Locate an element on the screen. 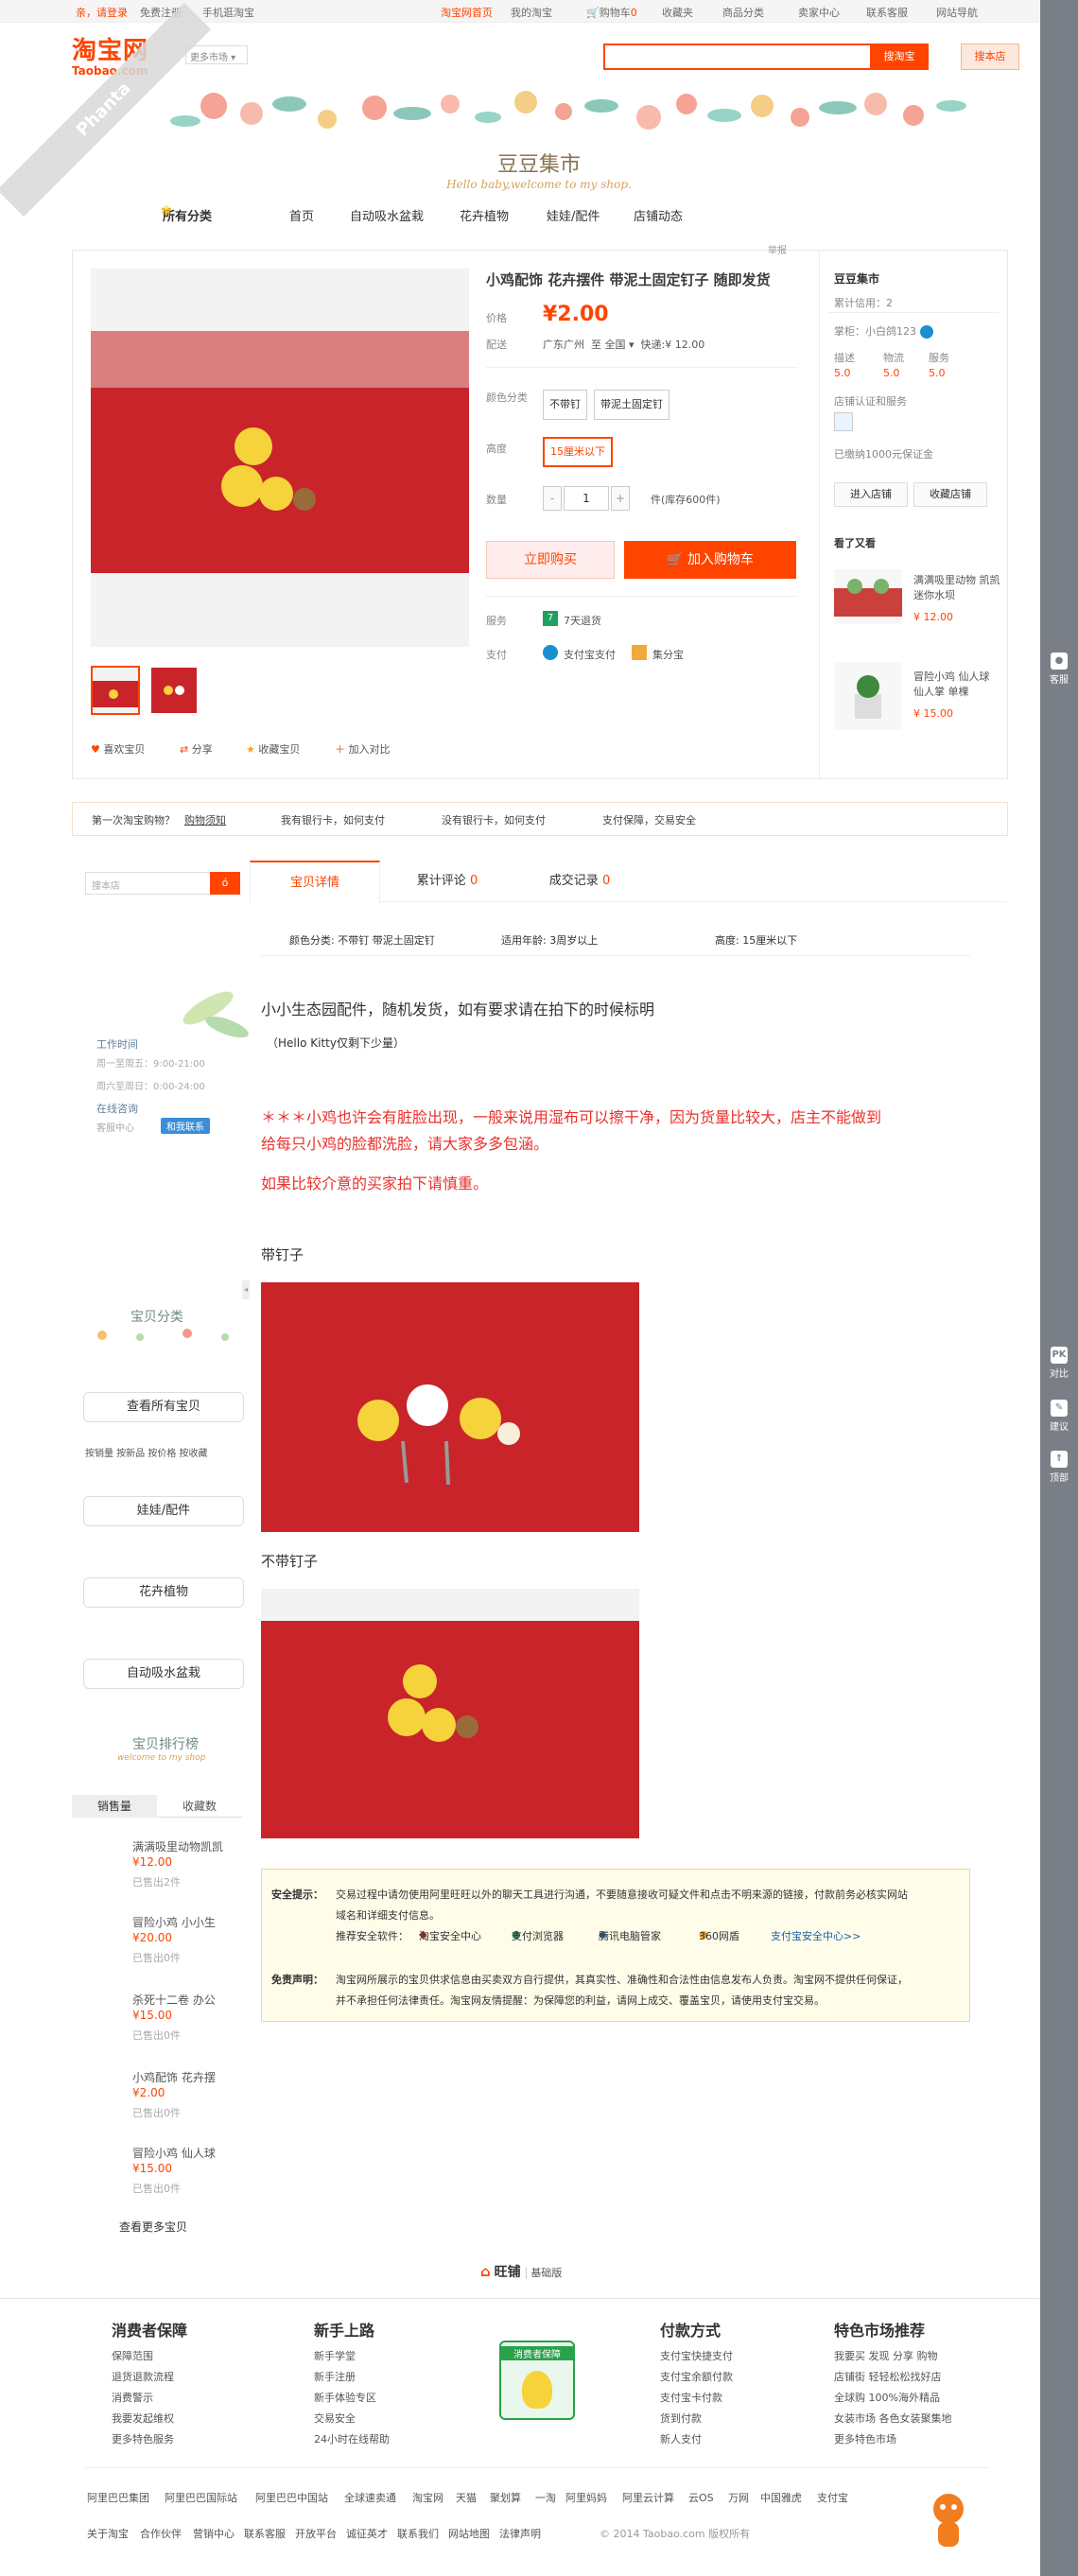 The width and height of the screenshot is (1078, 2576). cert-icon is located at coordinates (843, 421).